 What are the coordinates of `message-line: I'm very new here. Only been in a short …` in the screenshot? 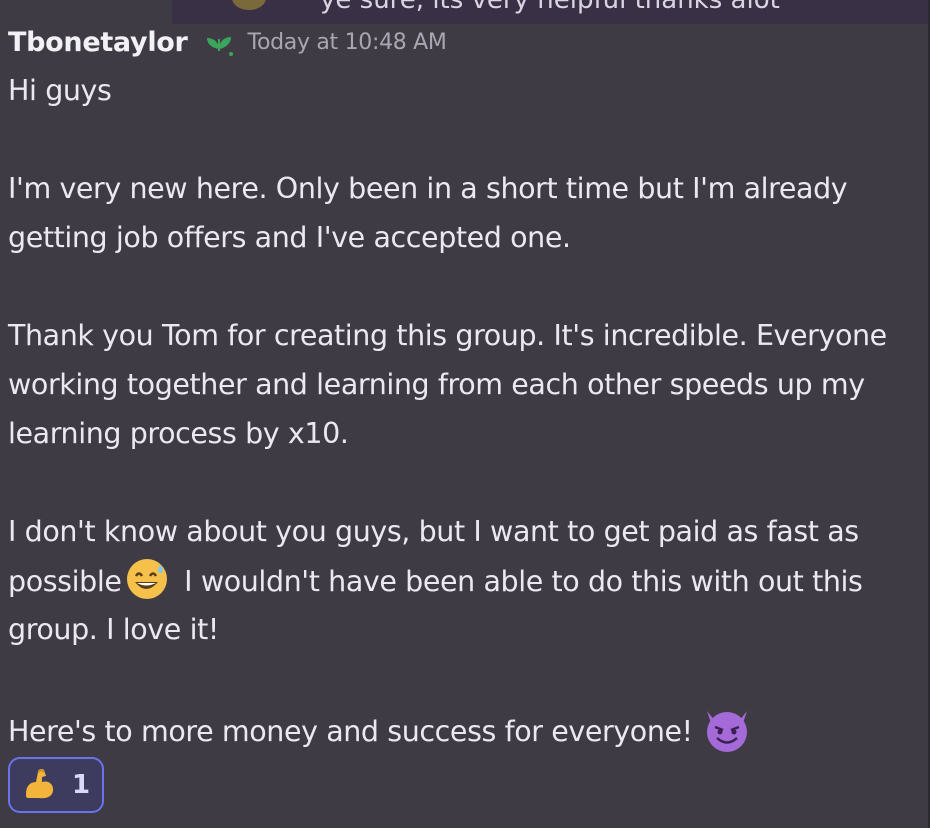 It's located at (428, 188).